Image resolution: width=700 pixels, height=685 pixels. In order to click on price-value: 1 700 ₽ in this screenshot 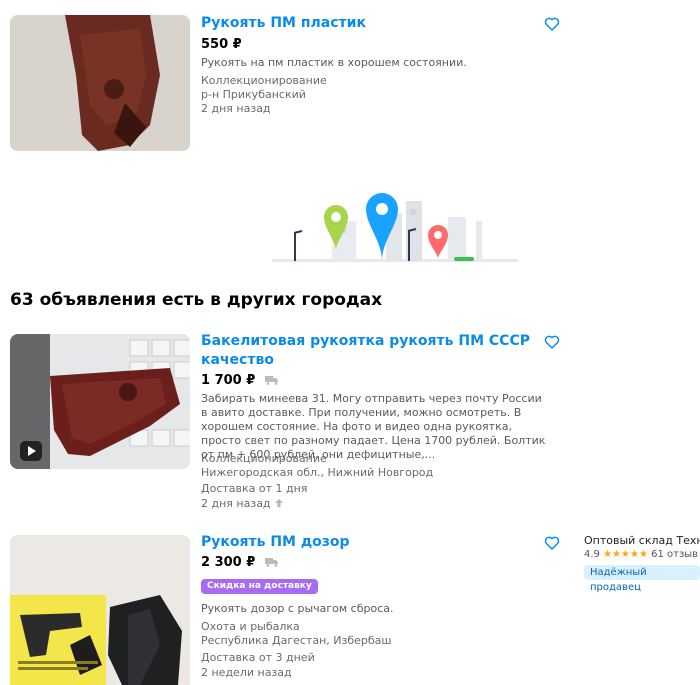, I will do `click(228, 380)`.